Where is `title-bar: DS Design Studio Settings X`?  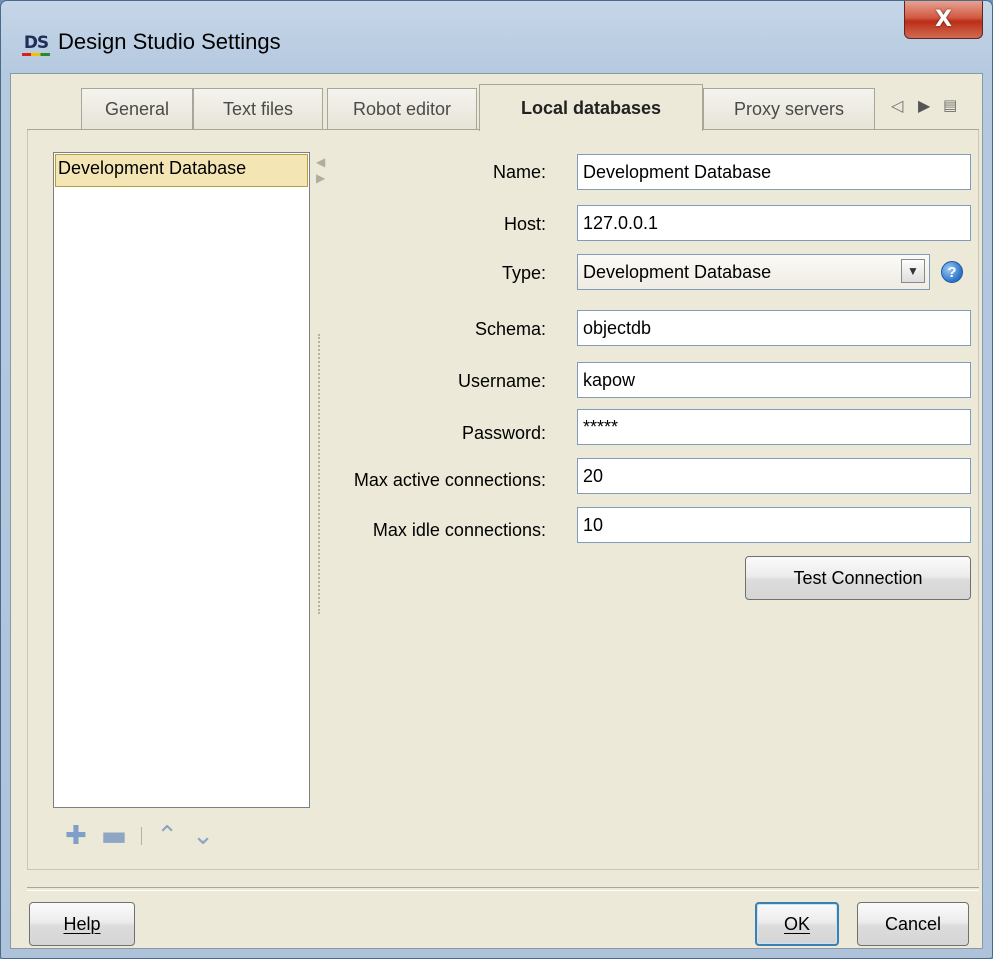
title-bar: DS Design Studio Settings X is located at coordinates (496, 37).